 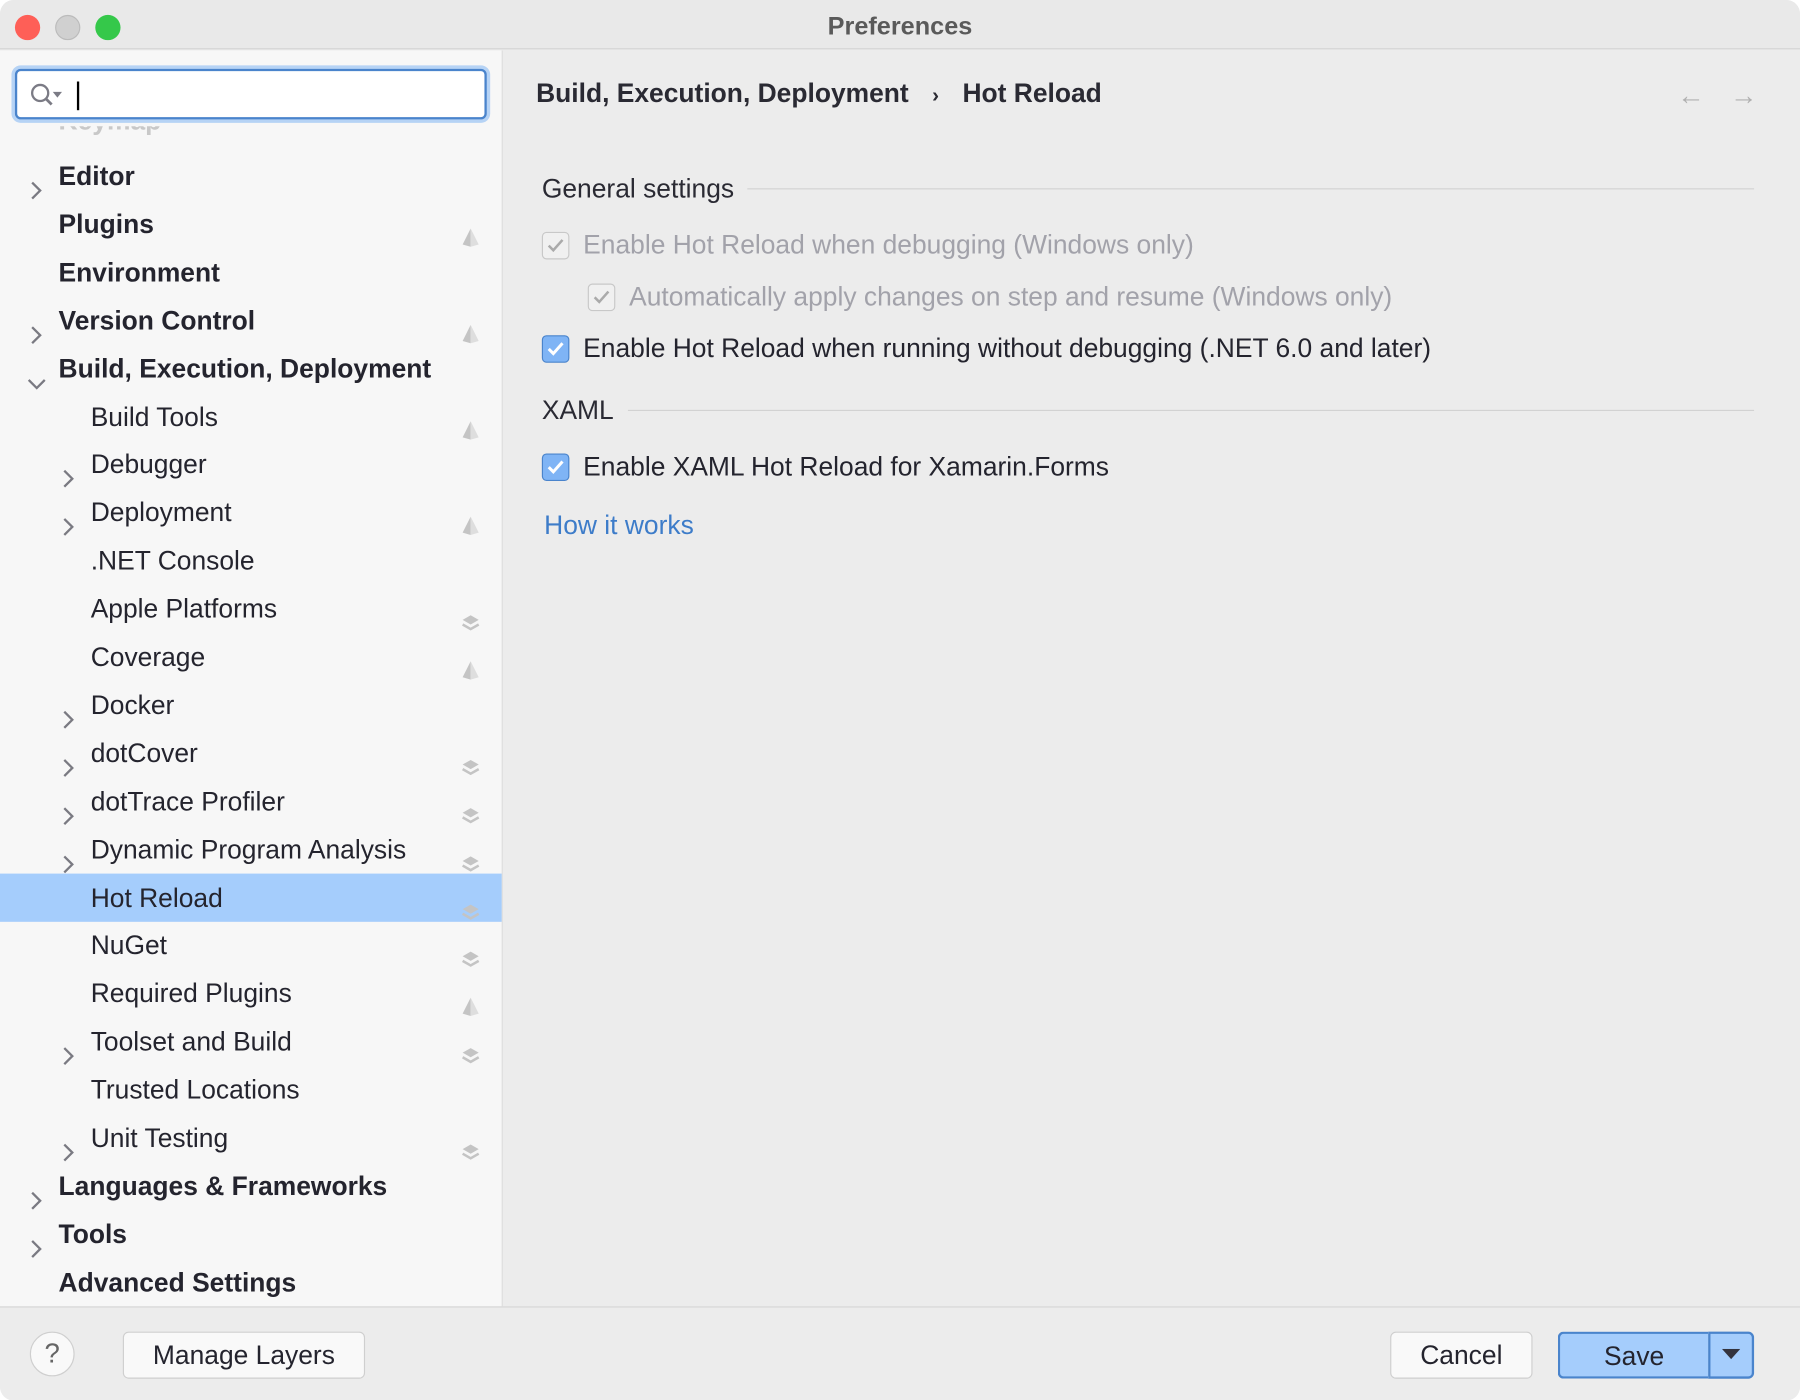 I want to click on sidebar-item-debugger: Debugger, so click(x=251, y=464).